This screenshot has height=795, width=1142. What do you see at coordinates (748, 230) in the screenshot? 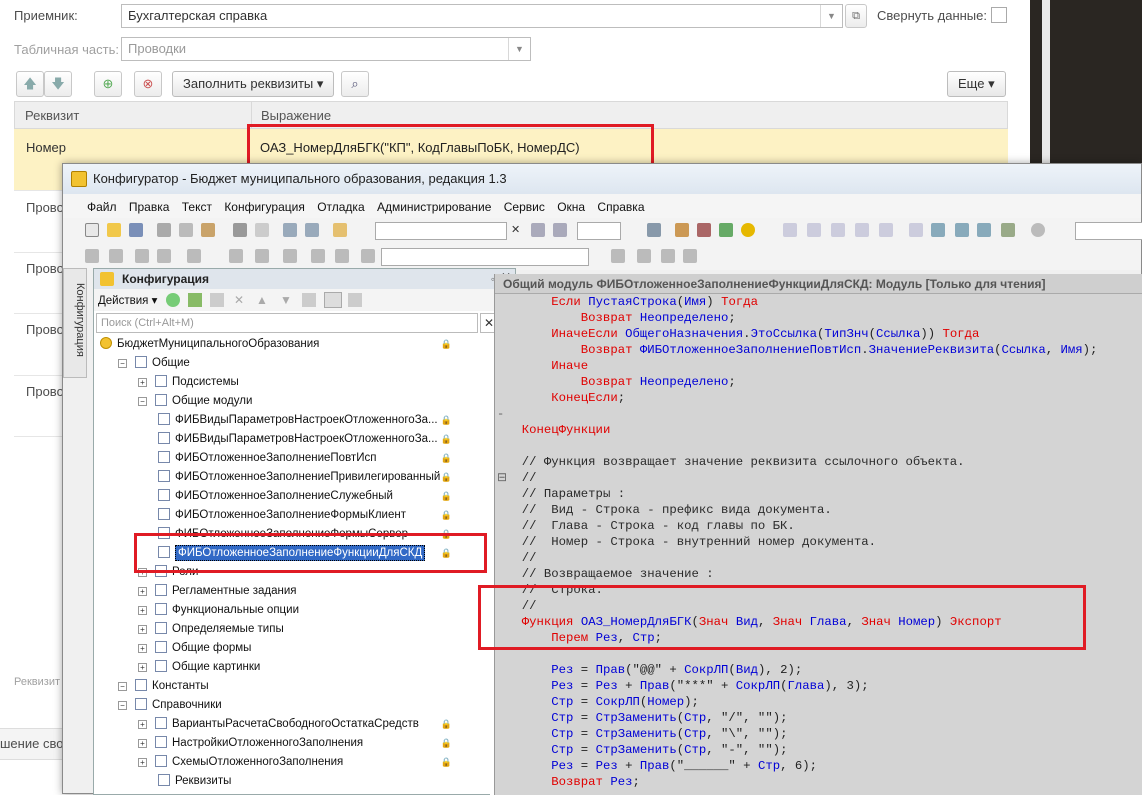
I see `info-icon` at bounding box center [748, 230].